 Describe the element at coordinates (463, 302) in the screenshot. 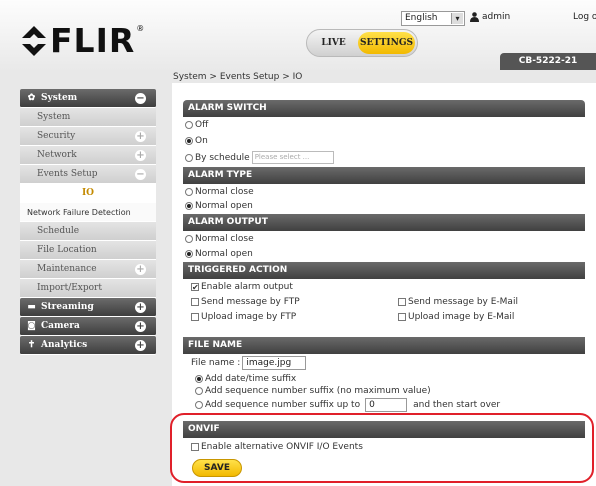

I see `option-label: Send message by E-Mail` at that location.